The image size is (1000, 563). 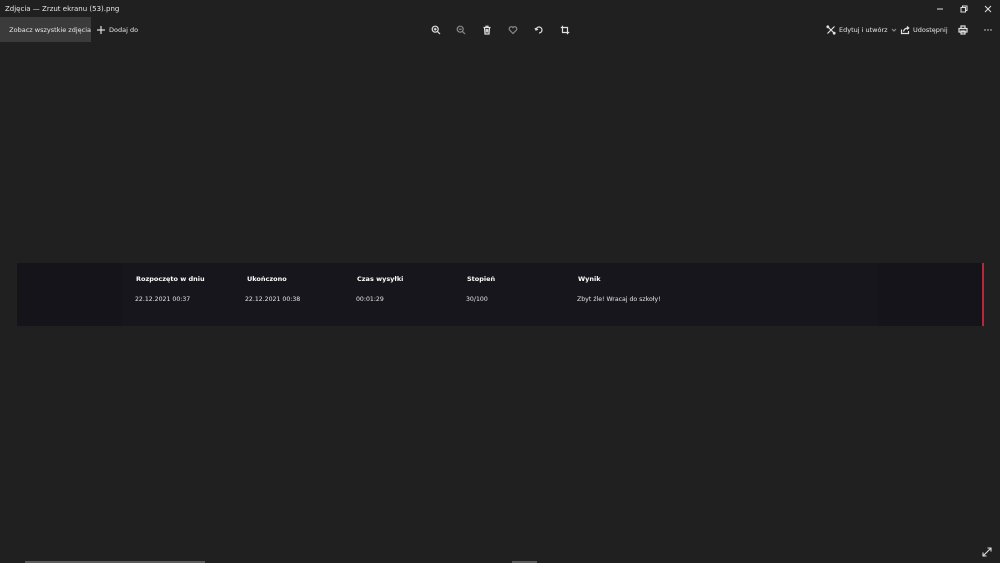 What do you see at coordinates (930, 29) in the screenshot?
I see `share-label: Udostępnij` at bounding box center [930, 29].